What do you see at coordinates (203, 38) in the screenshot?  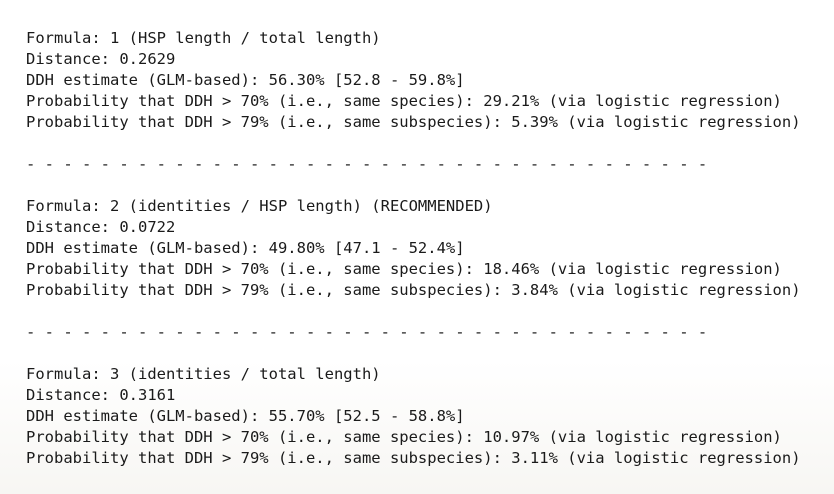 I see `formula-label: Formula: 1 (HSP length / total length)` at bounding box center [203, 38].